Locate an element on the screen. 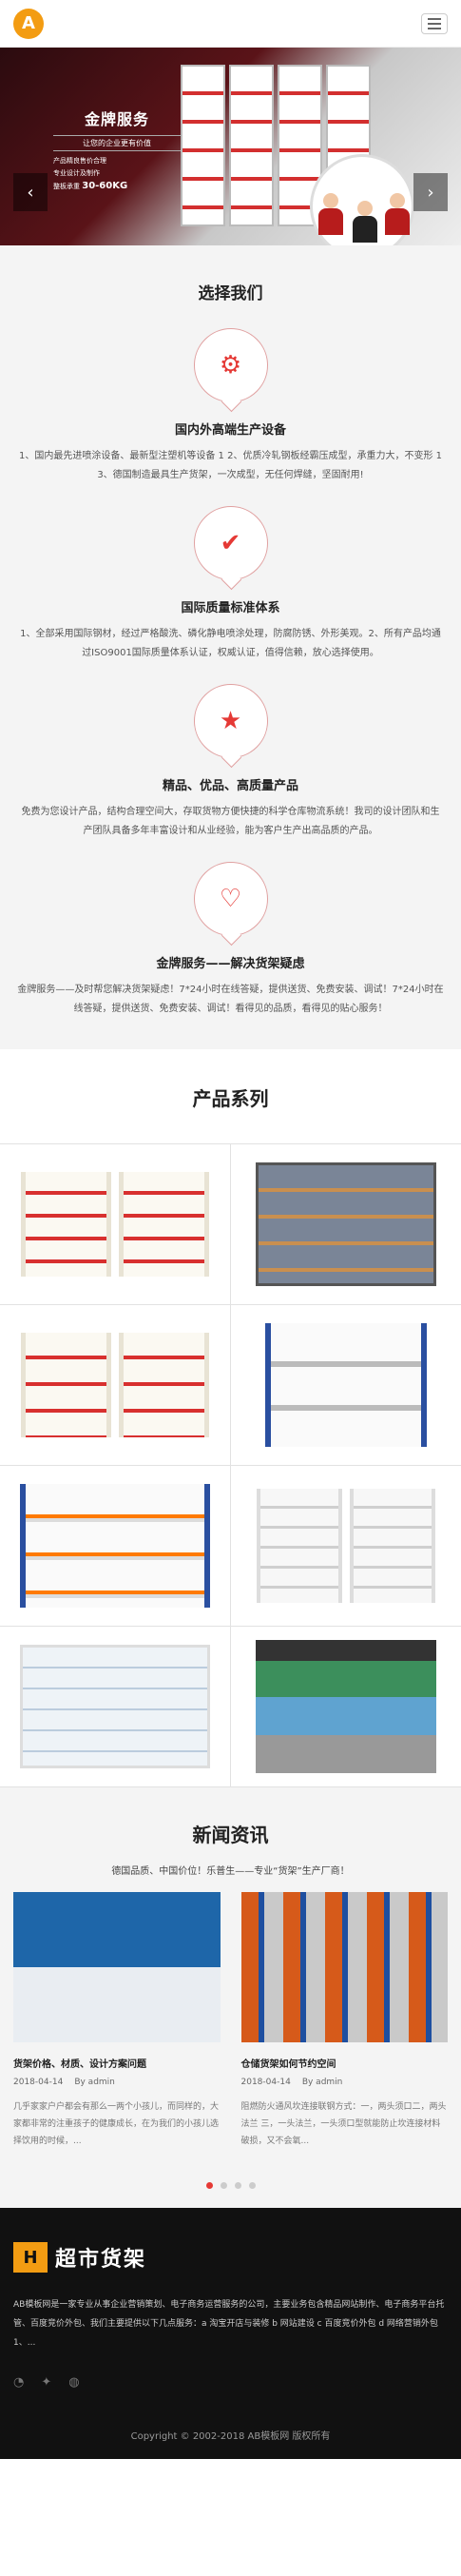  logo-letter: A is located at coordinates (28, 23).